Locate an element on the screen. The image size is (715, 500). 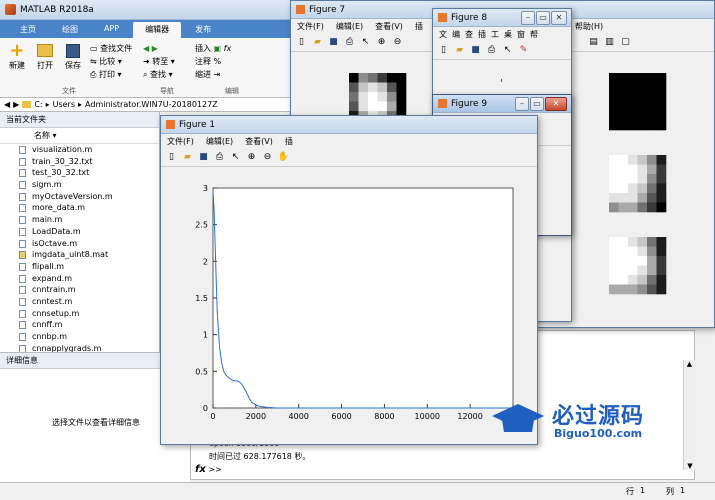
ribbon-tab-0: 主页 is located at coordinates (28, 30).